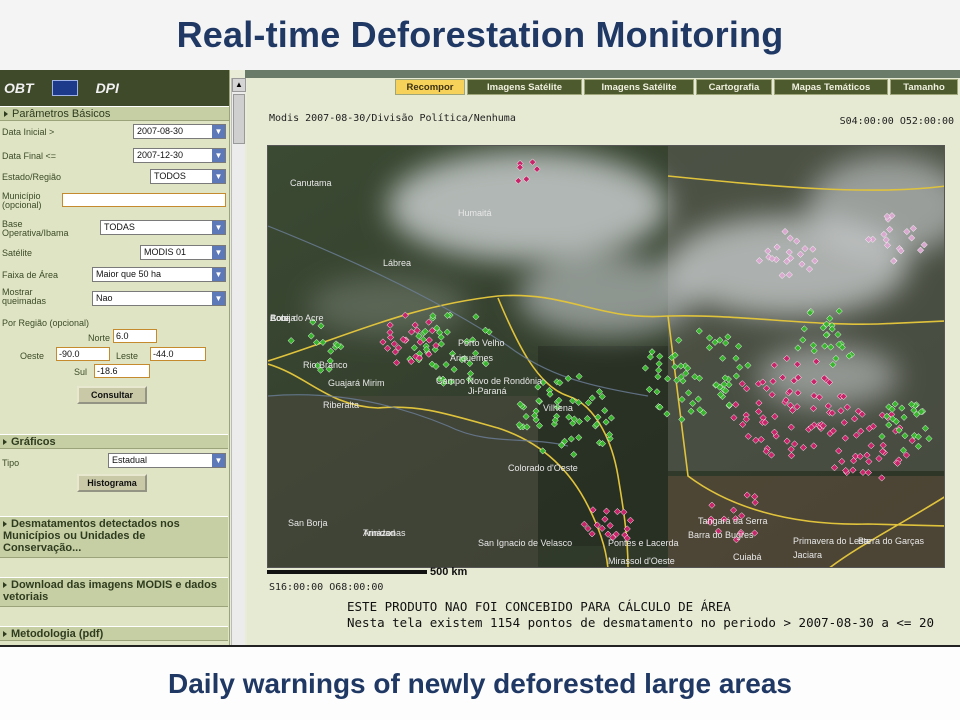 Image resolution: width=960 pixels, height=720 pixels. What do you see at coordinates (46, 323) in the screenshot?
I see `regiao-label: Por Região (opcional)` at bounding box center [46, 323].